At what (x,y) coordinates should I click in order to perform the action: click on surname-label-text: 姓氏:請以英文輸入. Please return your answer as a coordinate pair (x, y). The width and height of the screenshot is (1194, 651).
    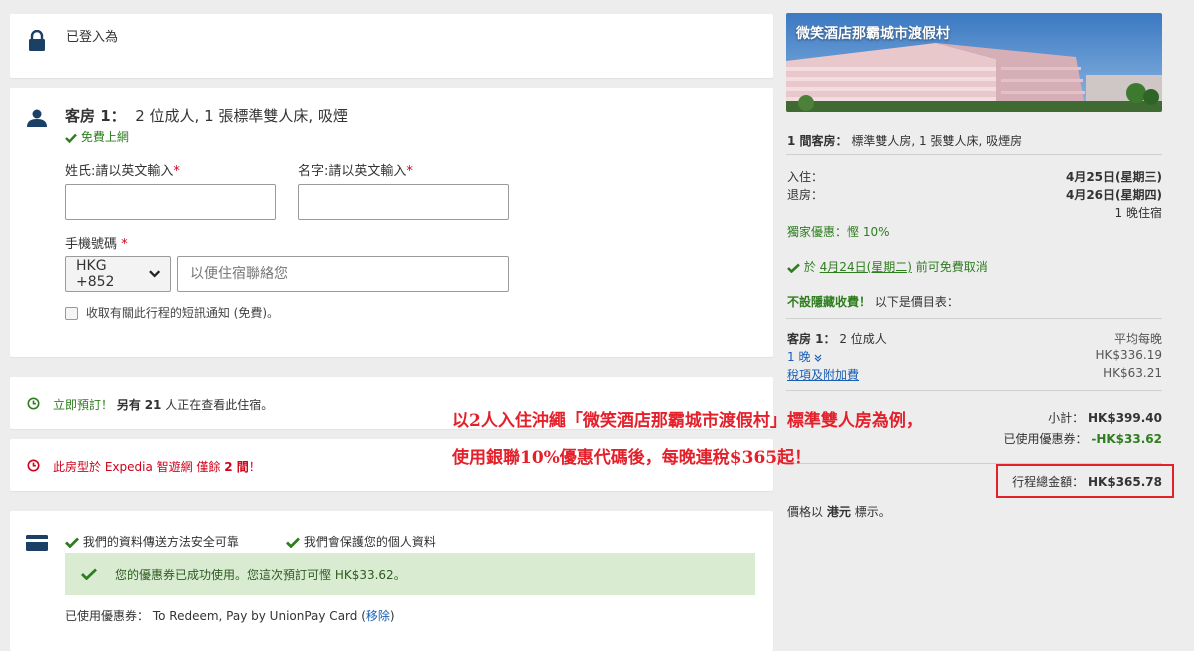
    Looking at the image, I should click on (119, 171).